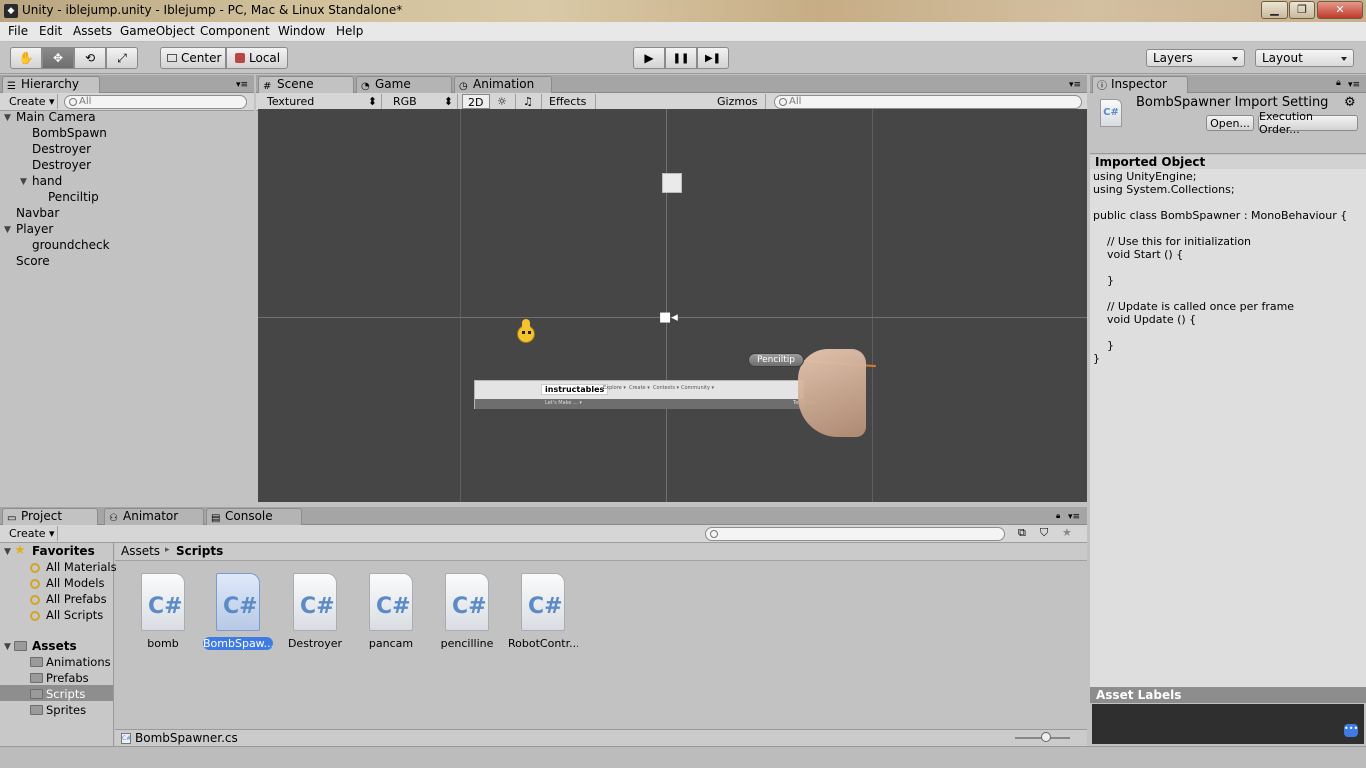 This screenshot has height=768, width=1366. Describe the element at coordinates (186, 738) in the screenshot. I see `selected-file-path: BombSpawner.cs` at that location.